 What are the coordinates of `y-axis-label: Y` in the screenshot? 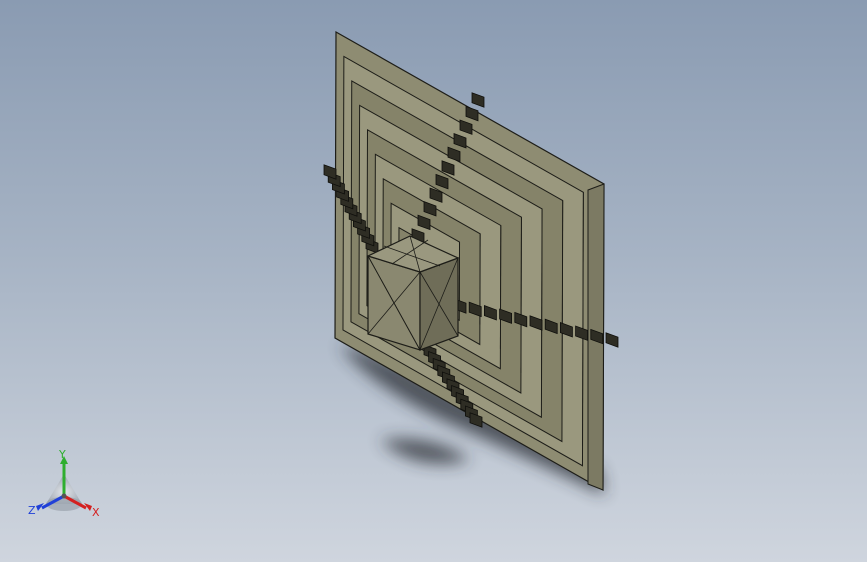 It's located at (62, 454).